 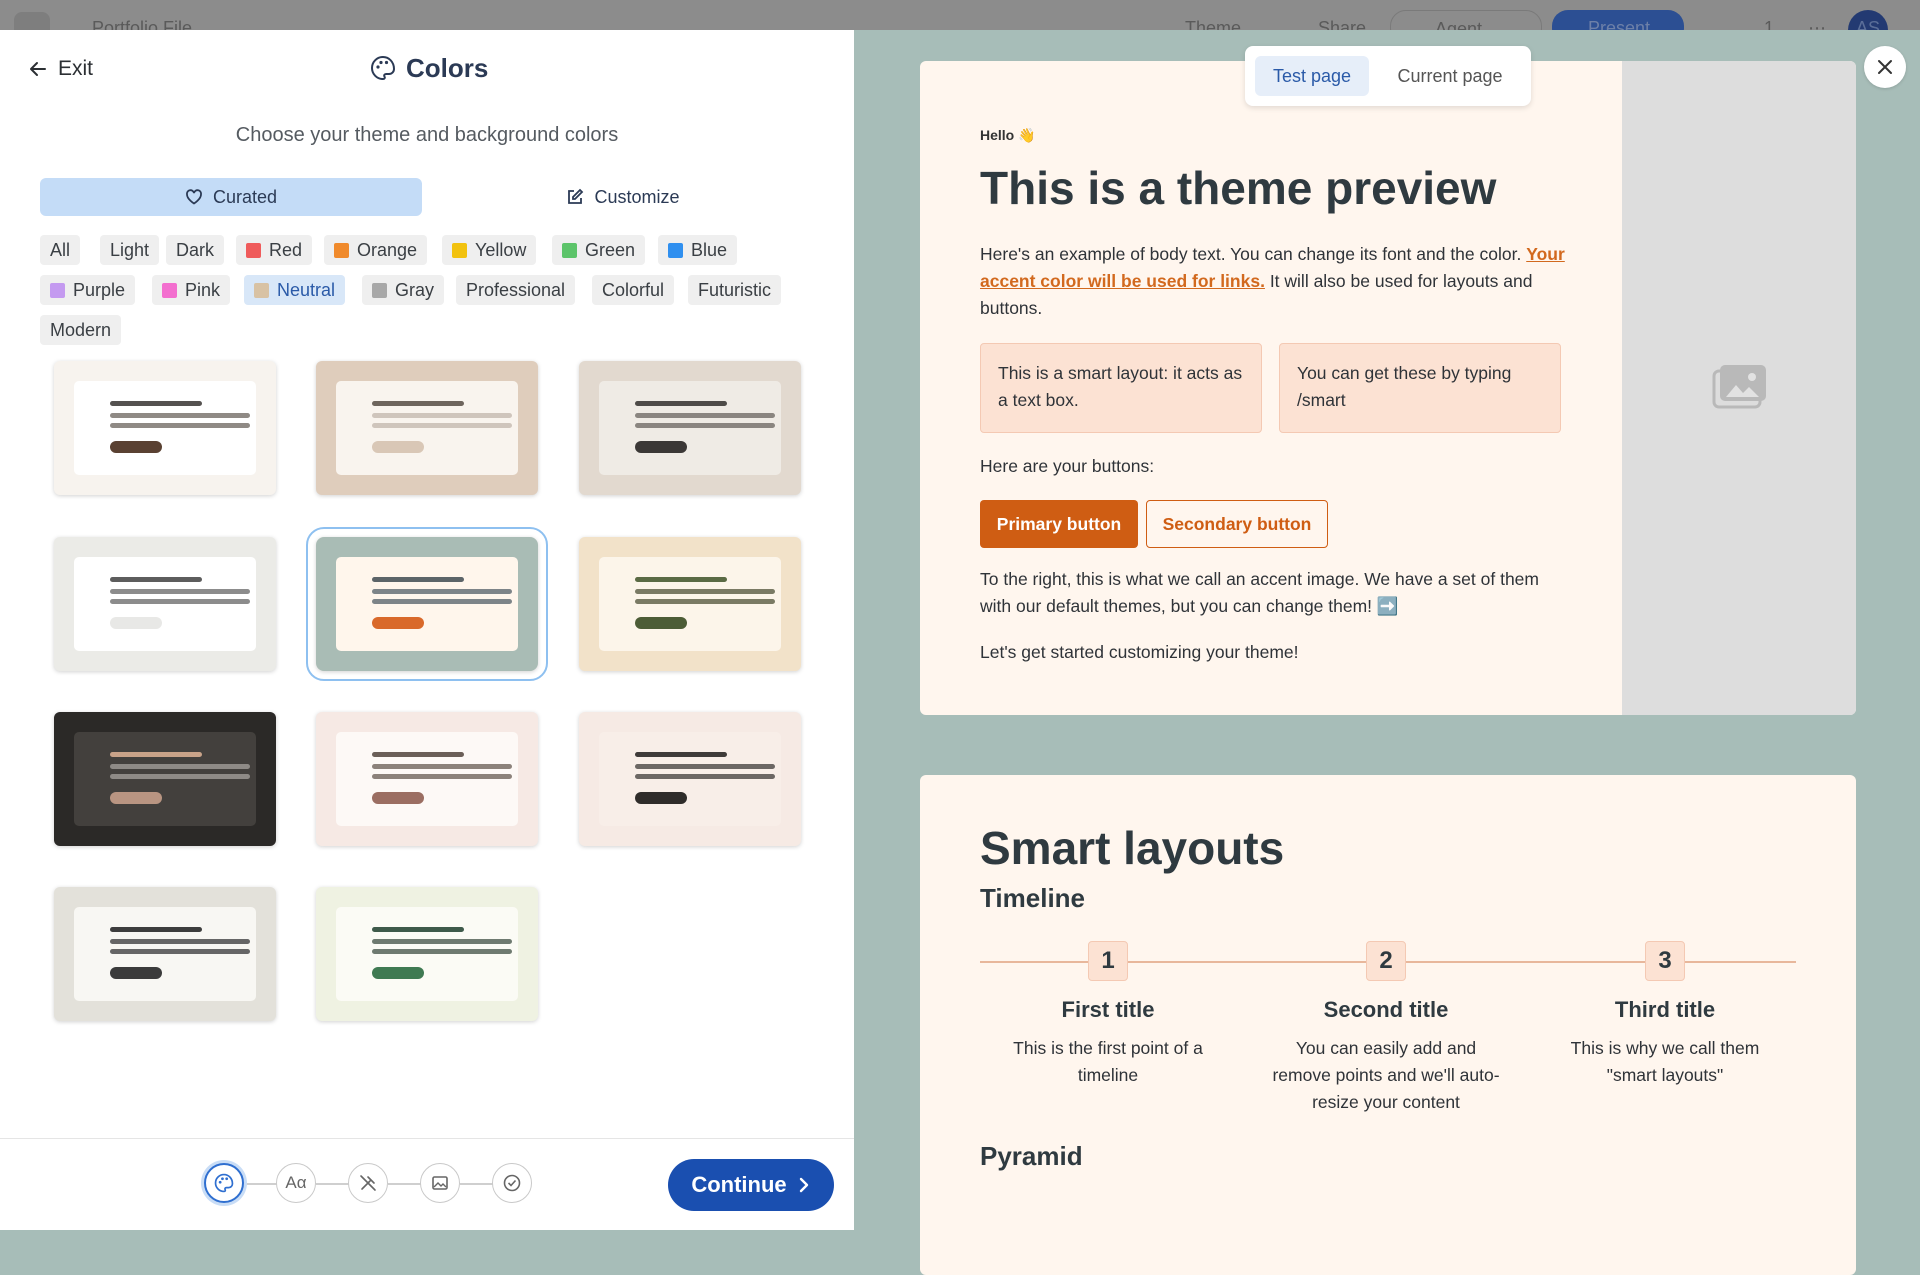 What do you see at coordinates (191, 290) in the screenshot?
I see `filter-chip-pink: Pink` at bounding box center [191, 290].